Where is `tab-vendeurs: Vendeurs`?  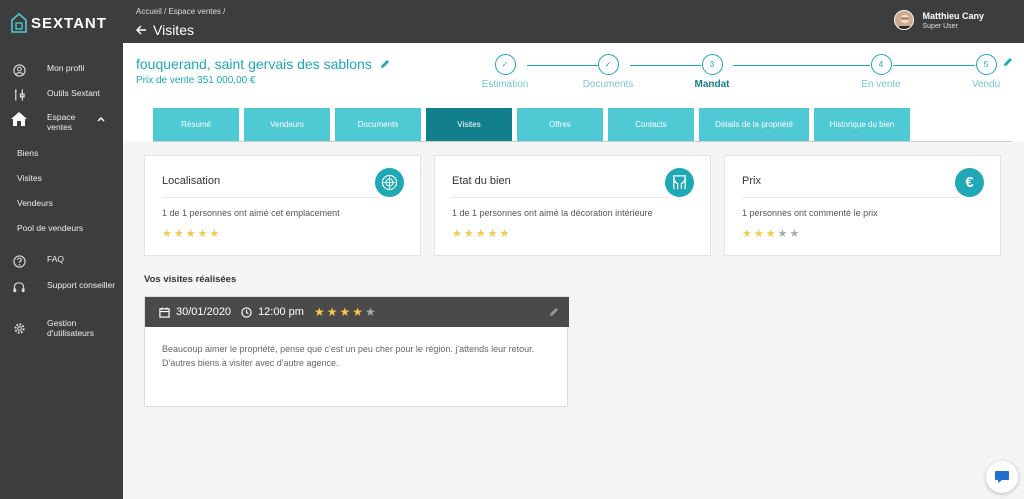
tab-vendeurs: Vendeurs is located at coordinates (287, 124).